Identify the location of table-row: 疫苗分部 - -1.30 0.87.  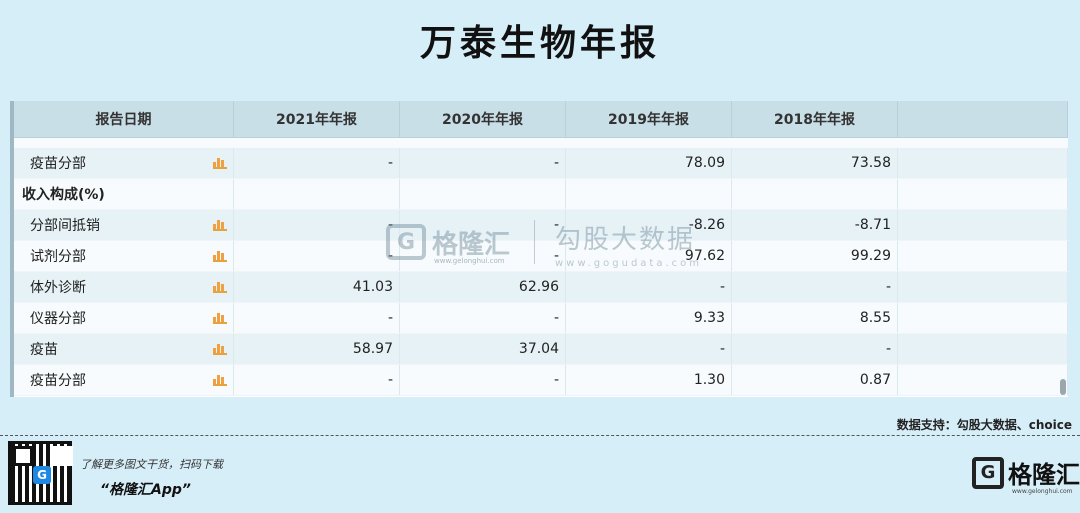
(541, 380).